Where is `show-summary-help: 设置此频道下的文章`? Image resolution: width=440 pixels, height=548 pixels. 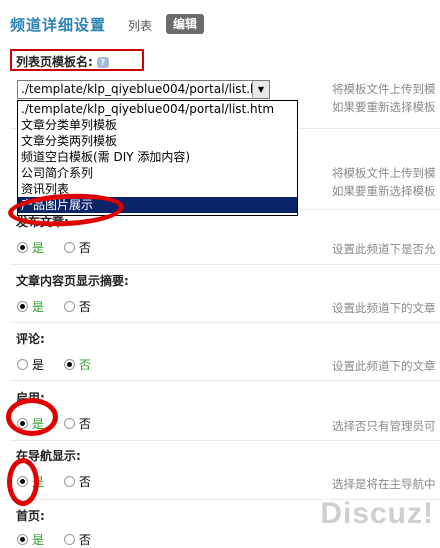 show-summary-help: 设置此频道下的文章 is located at coordinates (384, 308).